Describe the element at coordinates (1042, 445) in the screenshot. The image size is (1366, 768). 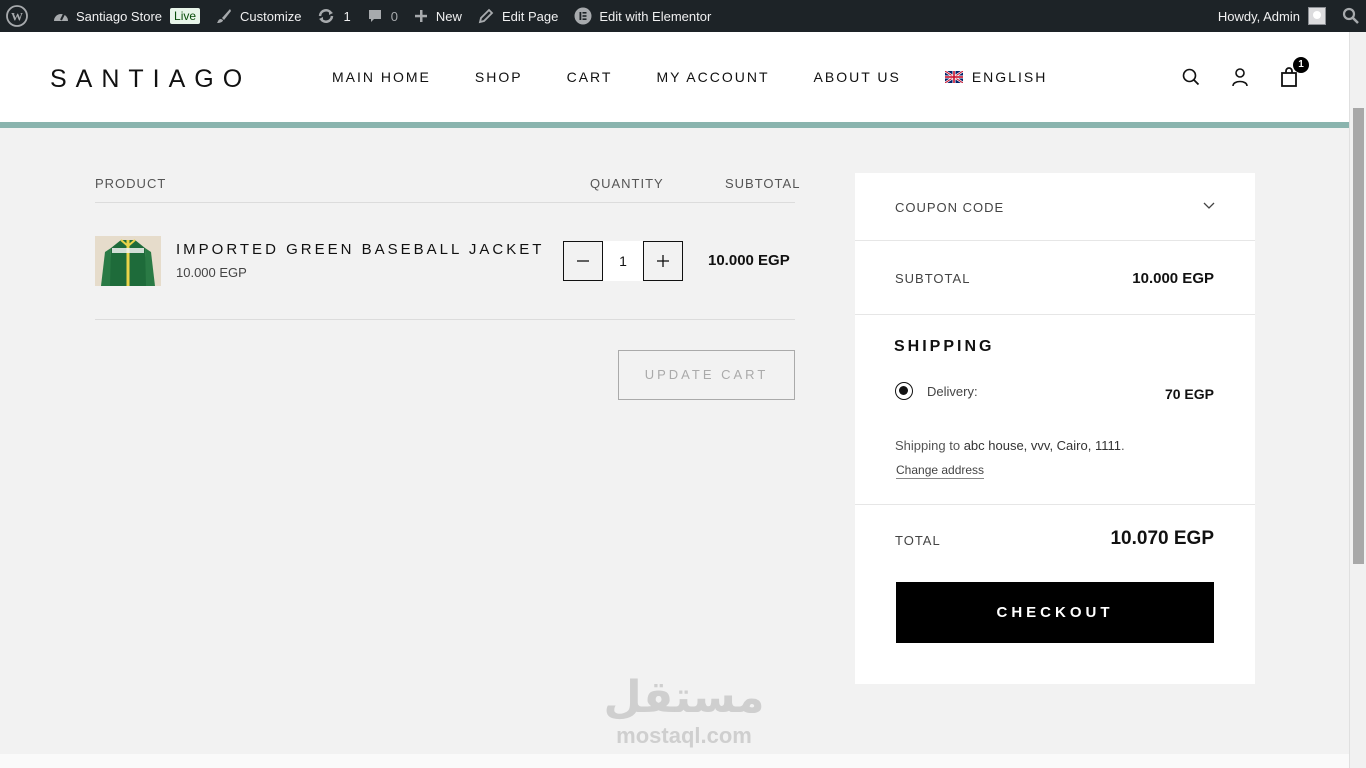
I see `shipping-address: abc house, vvv, Cairo, 1111` at that location.